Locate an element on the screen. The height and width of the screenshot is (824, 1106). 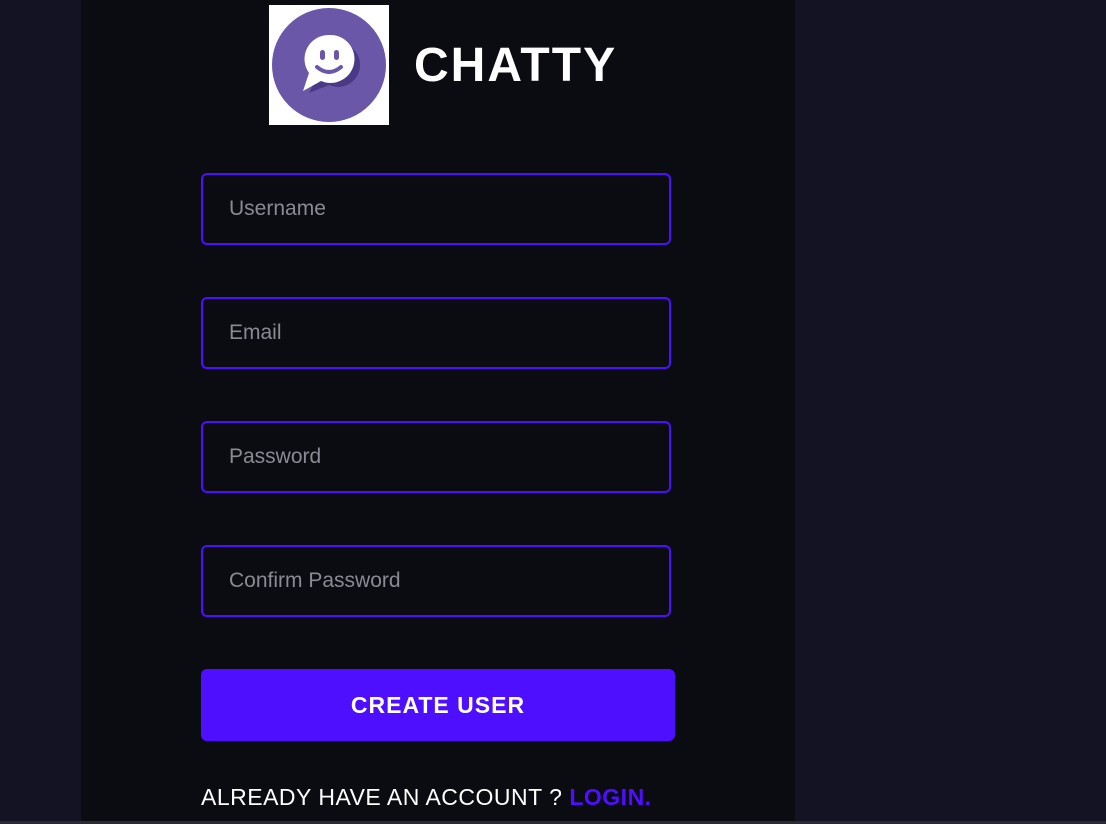
password-field is located at coordinates (436, 457).